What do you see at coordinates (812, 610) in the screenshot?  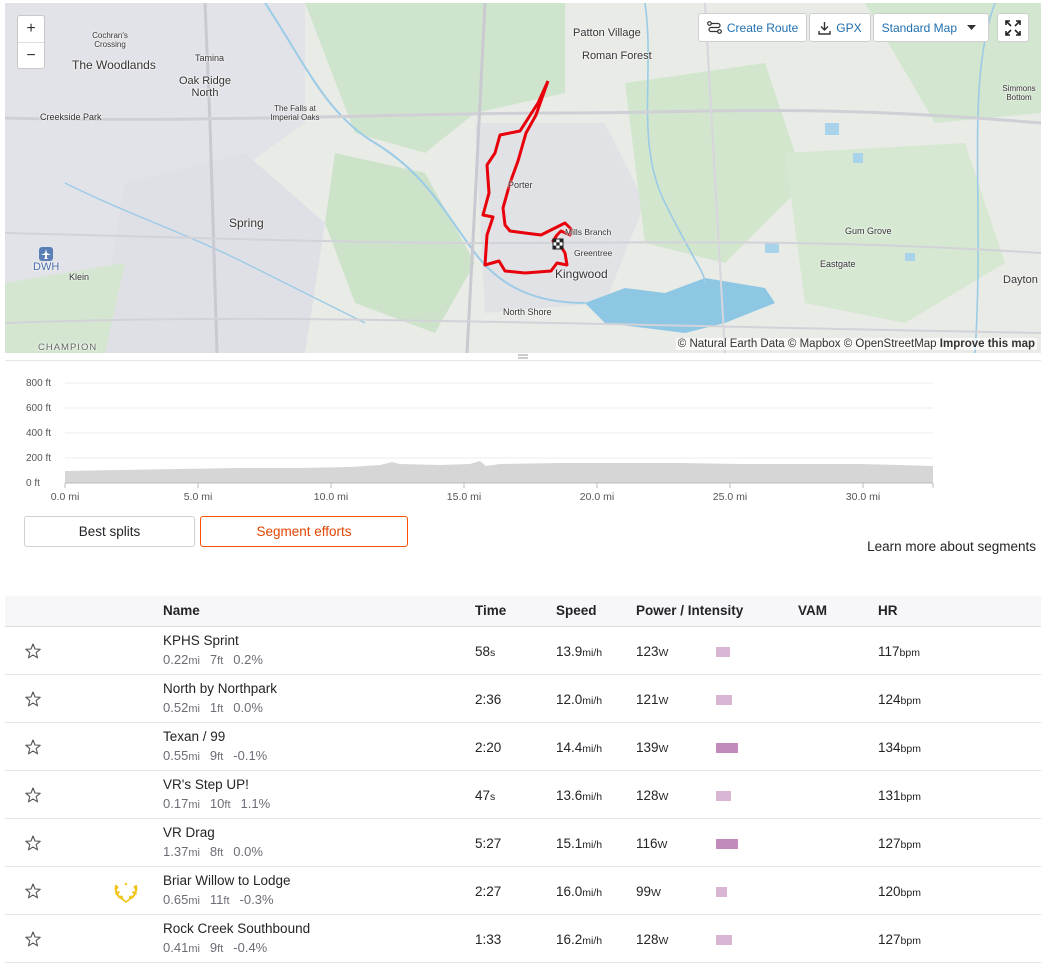 I see `header-vam: VAM` at bounding box center [812, 610].